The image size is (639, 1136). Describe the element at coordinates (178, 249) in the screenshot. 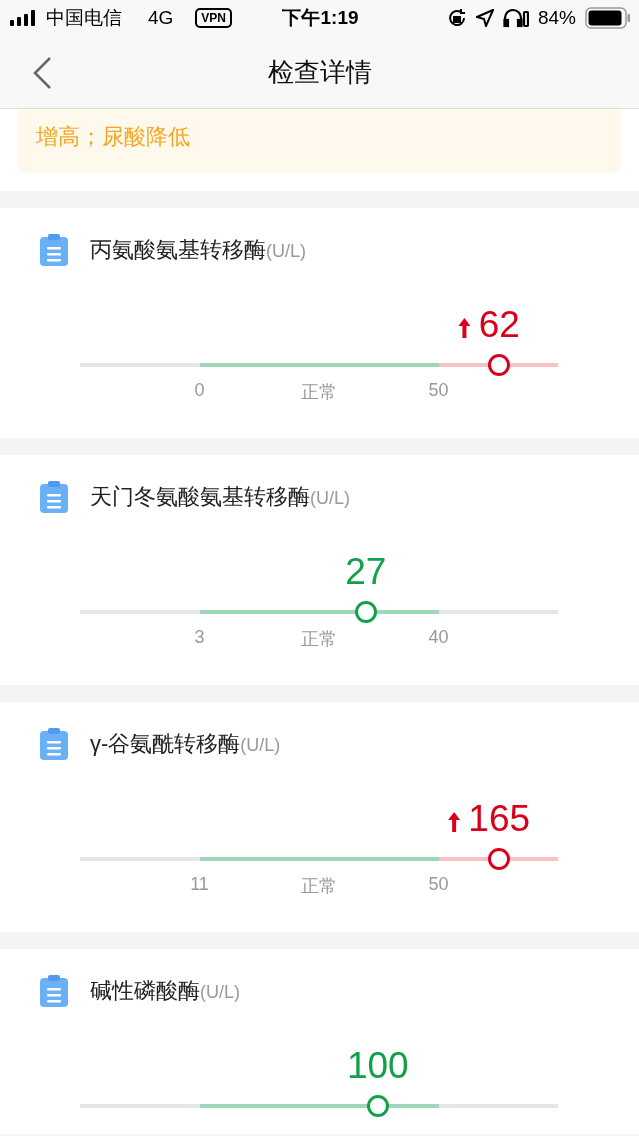

I see `test-name: 丙氨酸氨基转移酶` at that location.